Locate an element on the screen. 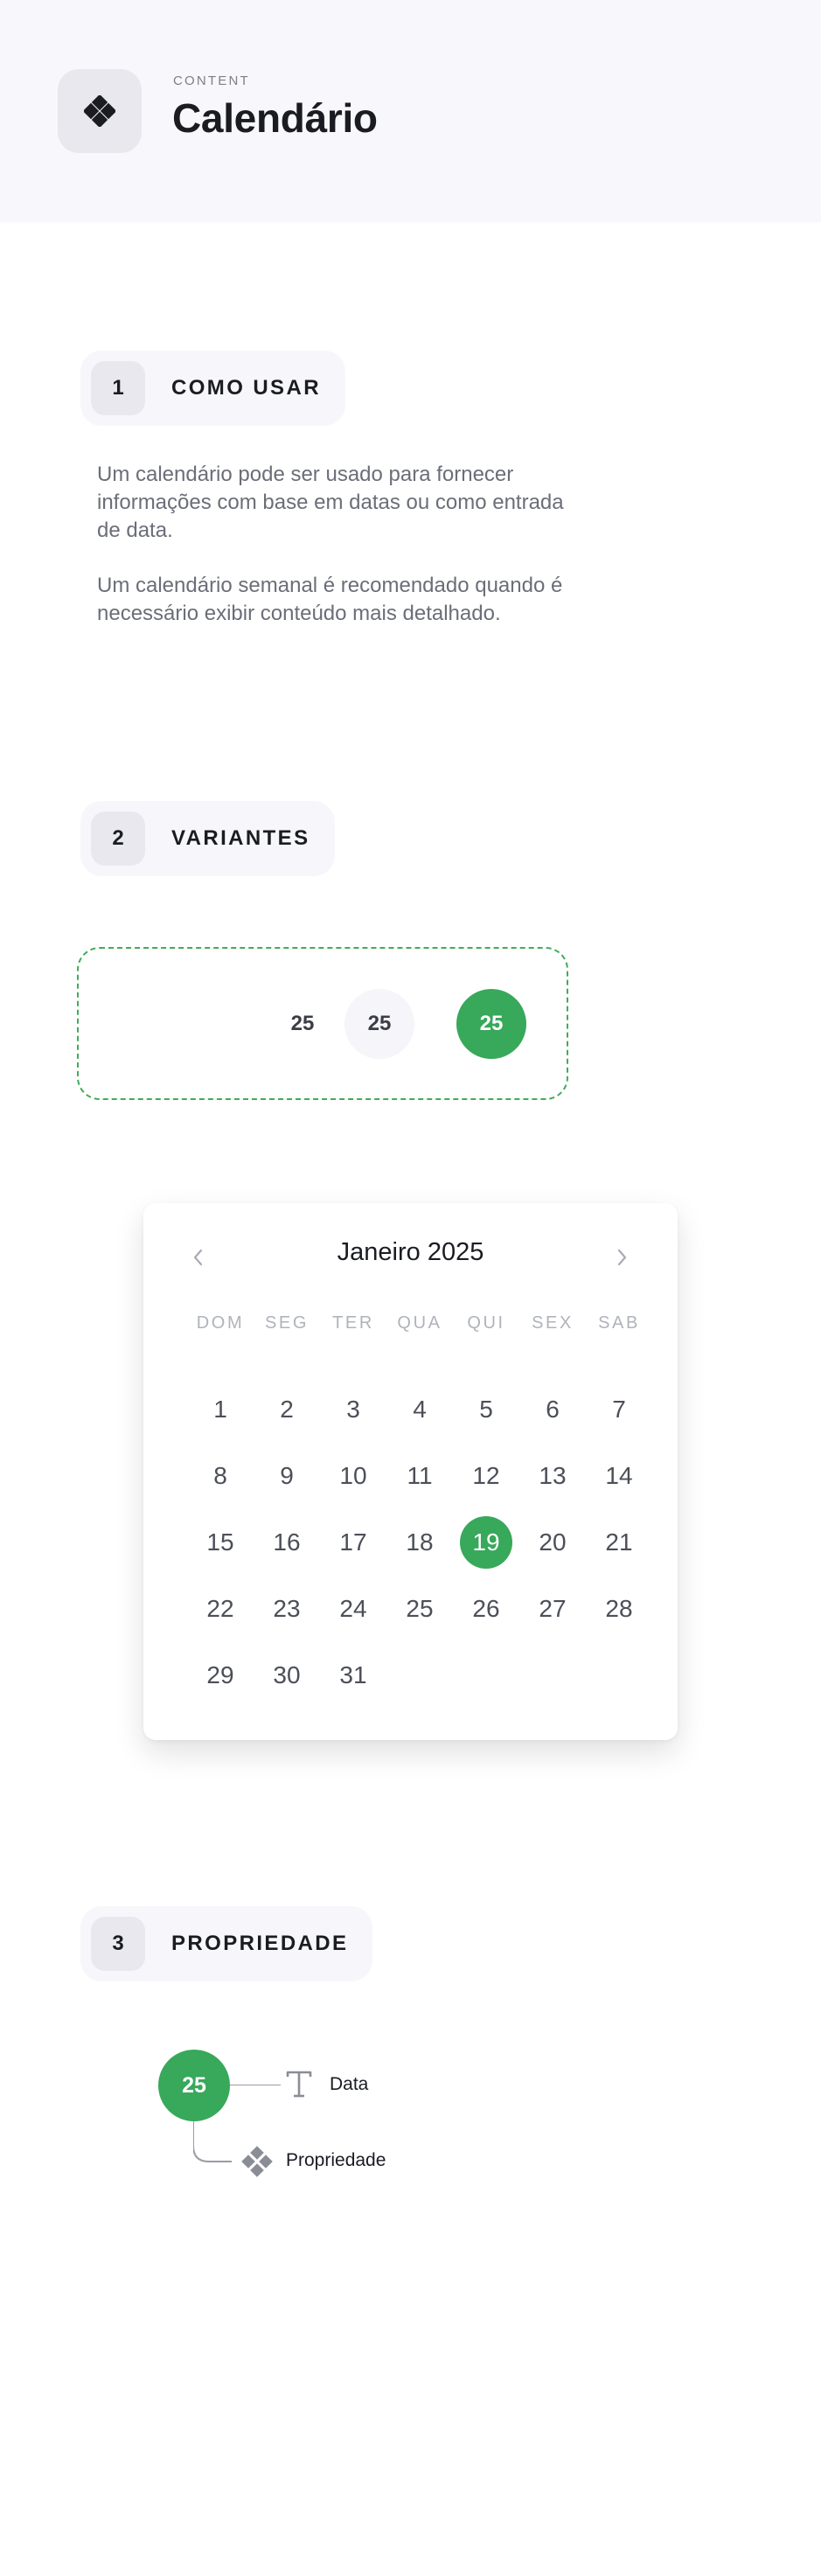 Image resolution: width=821 pixels, height=2576 pixels. calendar-day: 27 is located at coordinates (552, 1609).